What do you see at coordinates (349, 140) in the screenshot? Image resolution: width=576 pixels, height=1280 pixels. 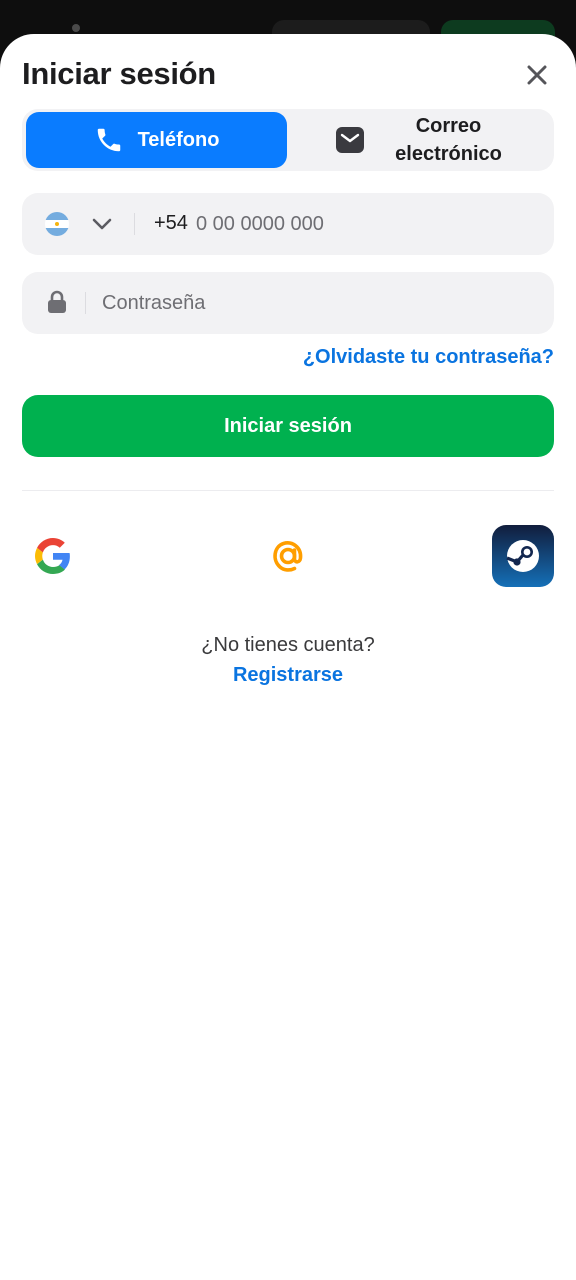 I see `mail-icon` at bounding box center [349, 140].